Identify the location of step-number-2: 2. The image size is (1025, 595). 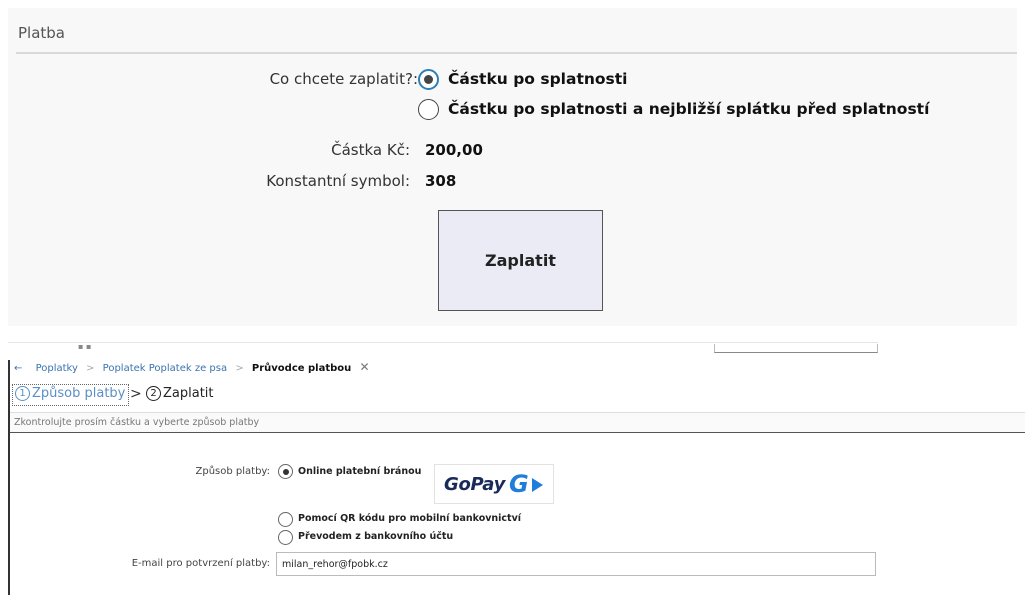
(153, 393).